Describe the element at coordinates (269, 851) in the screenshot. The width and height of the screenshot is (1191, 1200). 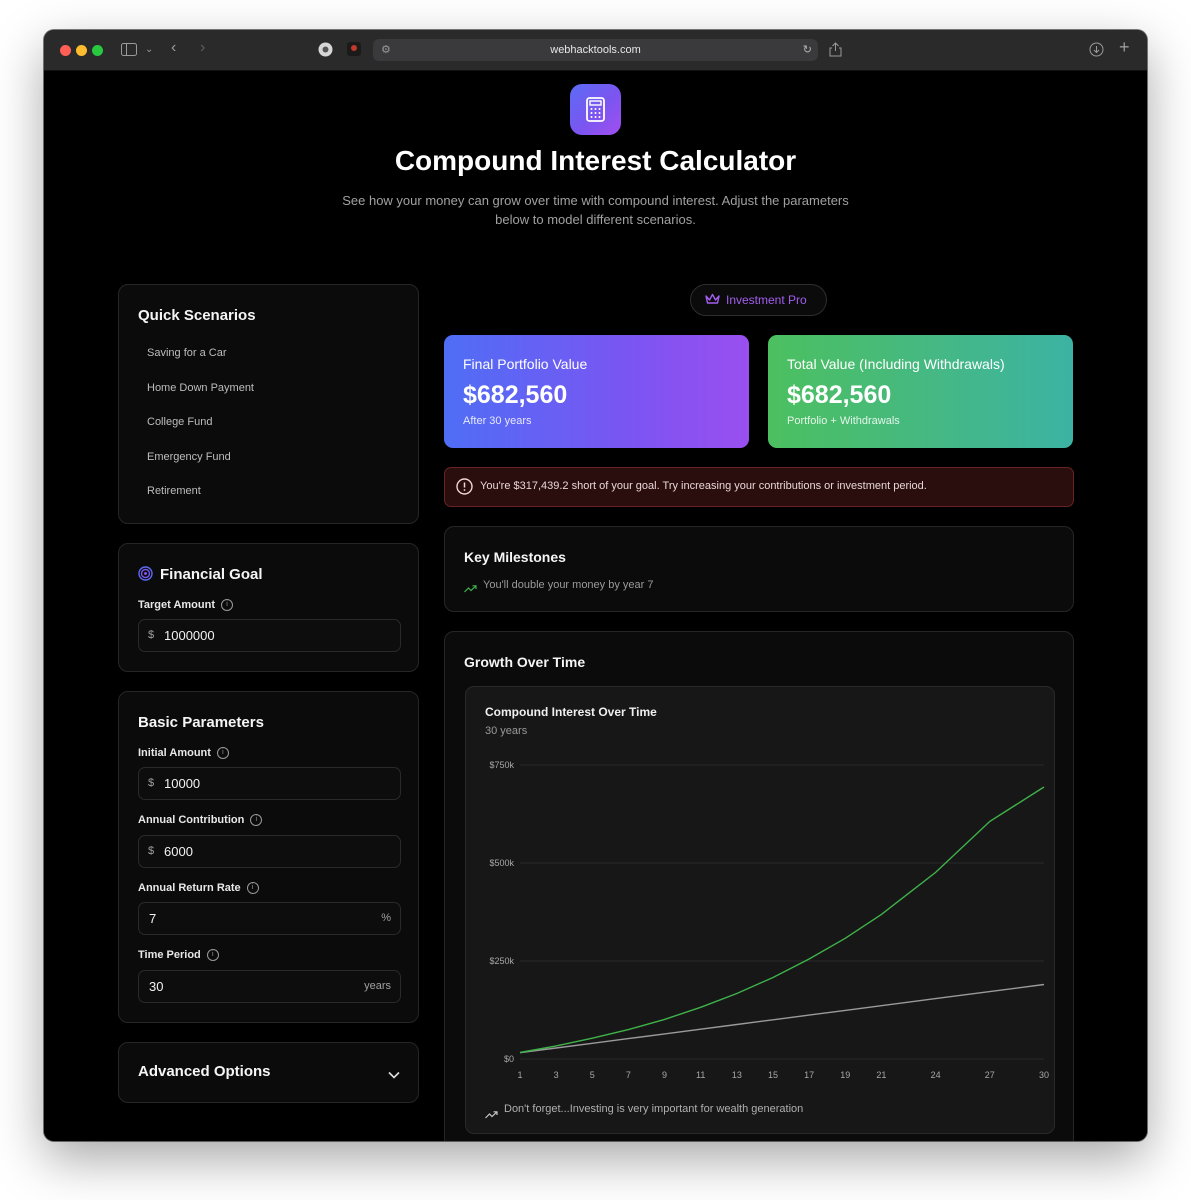
I see `annual-contribution-input: $ 6000` at that location.